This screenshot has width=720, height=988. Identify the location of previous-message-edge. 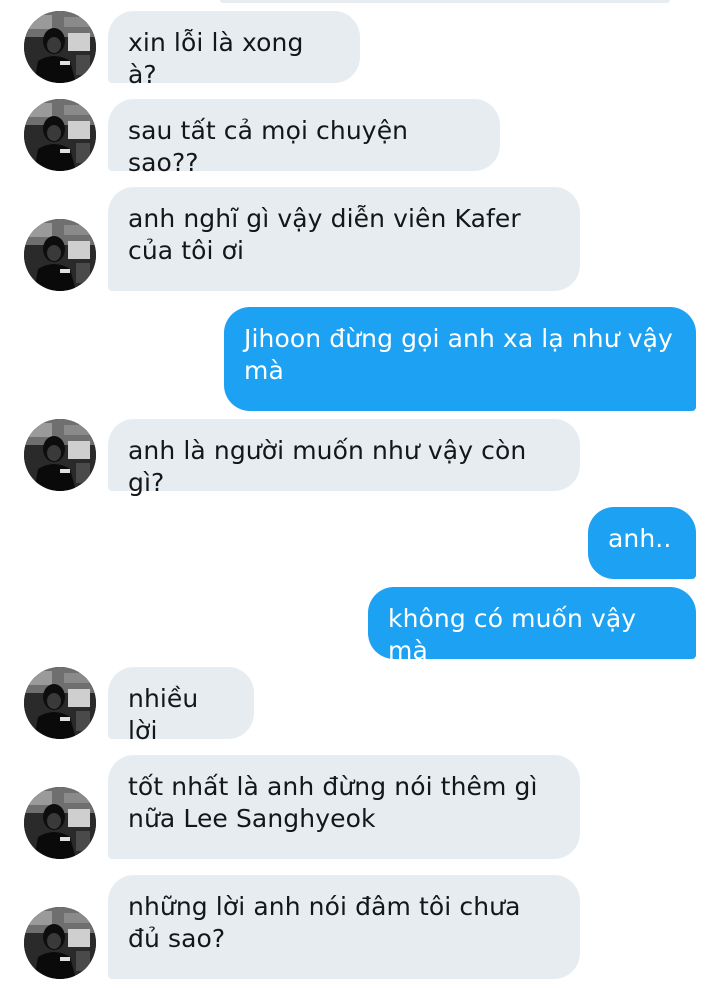
(445, 1).